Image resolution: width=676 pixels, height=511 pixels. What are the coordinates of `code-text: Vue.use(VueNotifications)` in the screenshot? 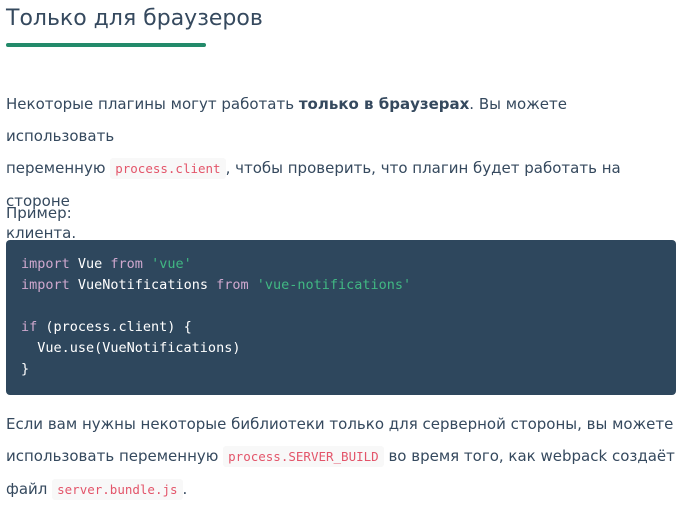 It's located at (131, 348).